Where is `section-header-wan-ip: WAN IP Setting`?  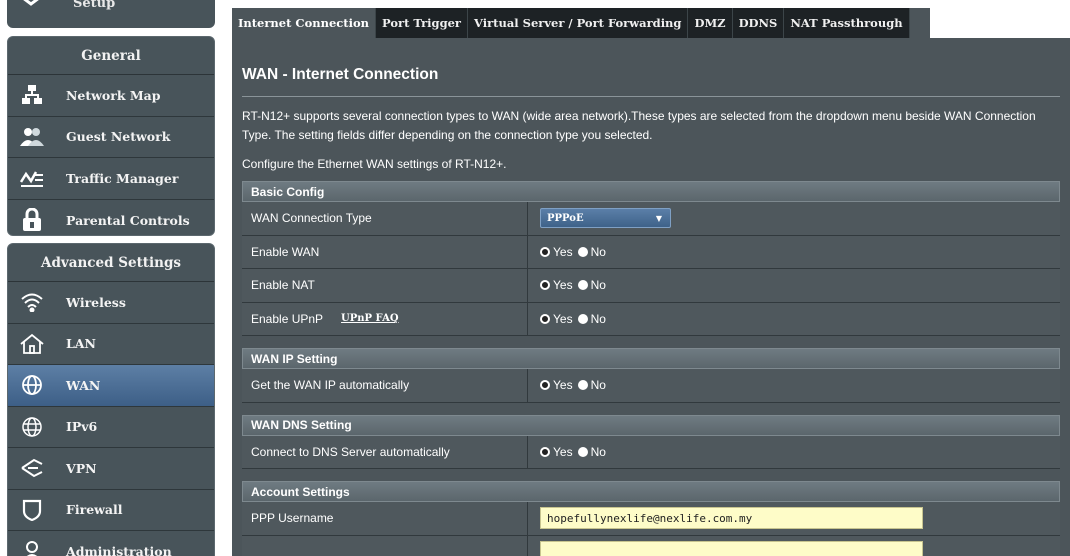 section-header-wan-ip: WAN IP Setting is located at coordinates (651, 358).